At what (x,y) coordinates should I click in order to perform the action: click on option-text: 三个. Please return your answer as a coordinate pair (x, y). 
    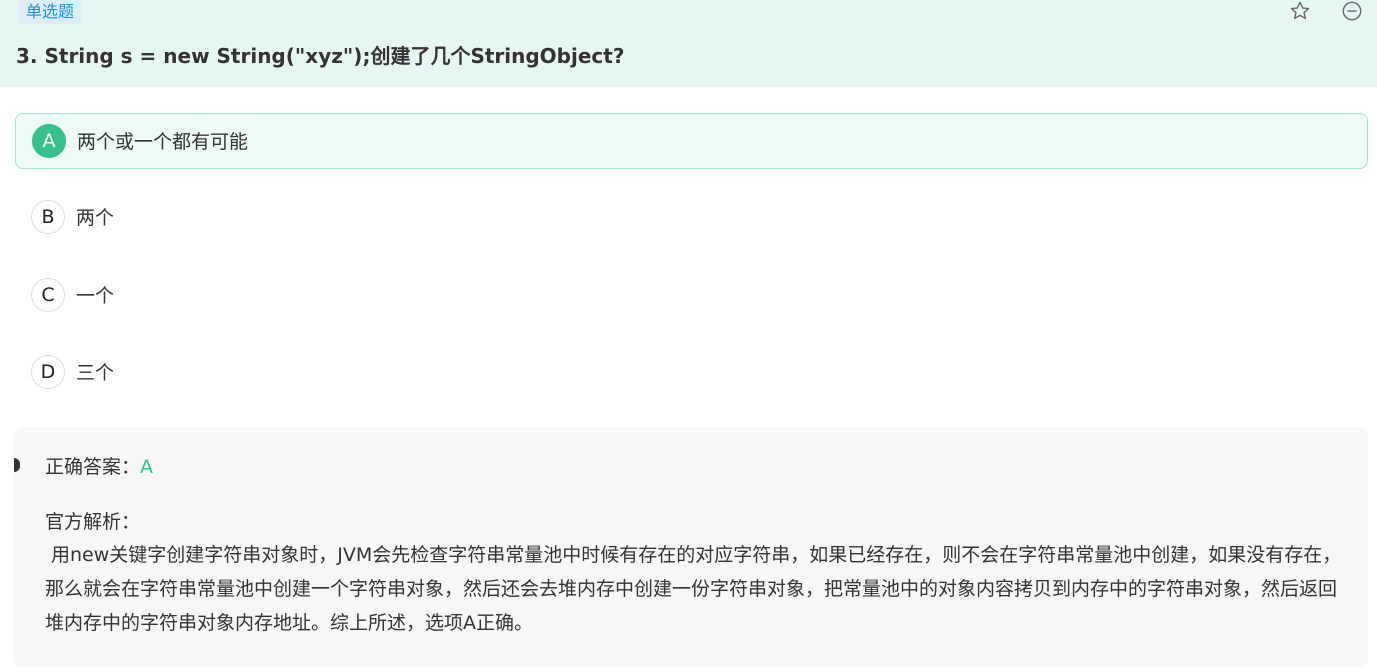
    Looking at the image, I should click on (95, 373).